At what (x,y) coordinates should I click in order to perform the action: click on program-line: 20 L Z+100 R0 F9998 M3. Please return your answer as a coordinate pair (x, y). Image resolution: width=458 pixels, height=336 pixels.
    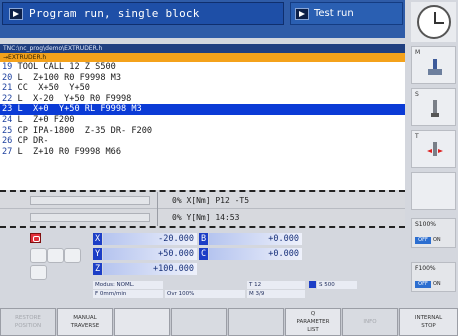
    Looking at the image, I should click on (202, 78).